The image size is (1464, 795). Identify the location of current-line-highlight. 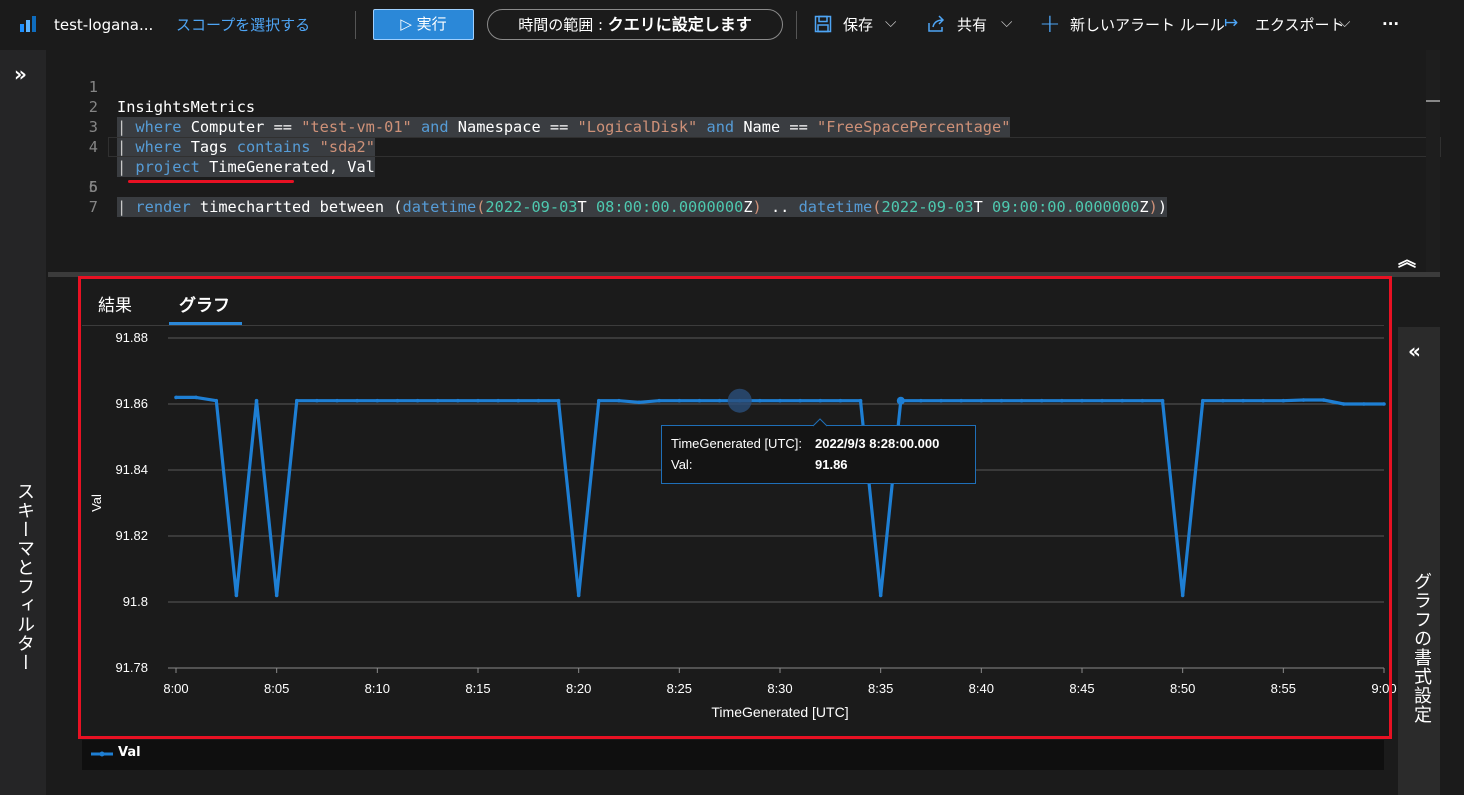
(774, 147).